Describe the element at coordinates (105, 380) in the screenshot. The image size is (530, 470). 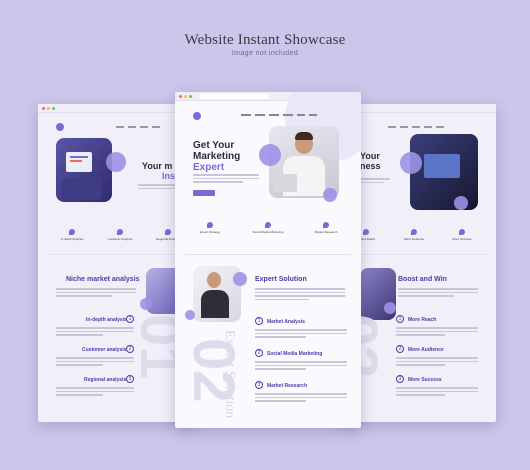
I see `list-item-title: Regional analysis` at that location.